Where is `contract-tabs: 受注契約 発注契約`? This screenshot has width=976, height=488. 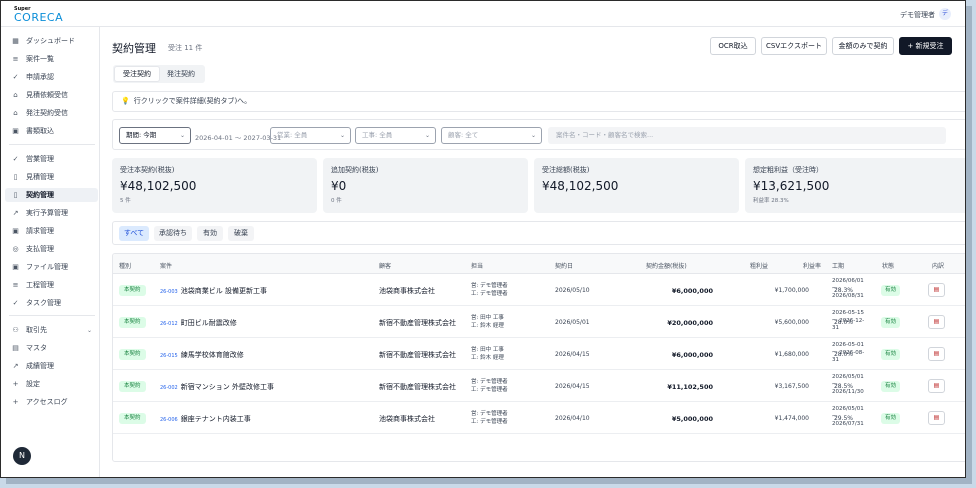 contract-tabs: 受注契約 発注契約 is located at coordinates (159, 74).